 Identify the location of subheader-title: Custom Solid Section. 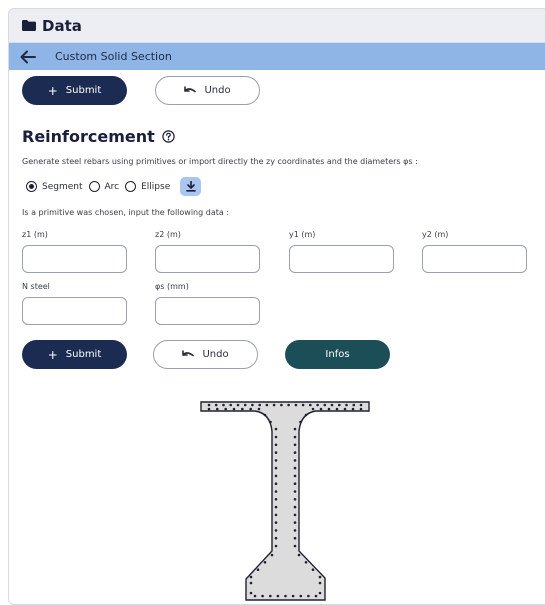
(113, 56).